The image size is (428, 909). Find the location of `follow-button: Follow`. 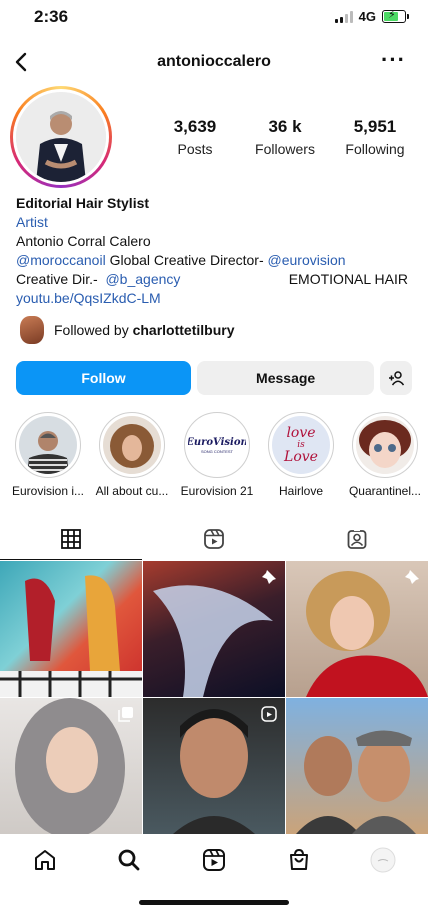

follow-button: Follow is located at coordinates (104, 378).